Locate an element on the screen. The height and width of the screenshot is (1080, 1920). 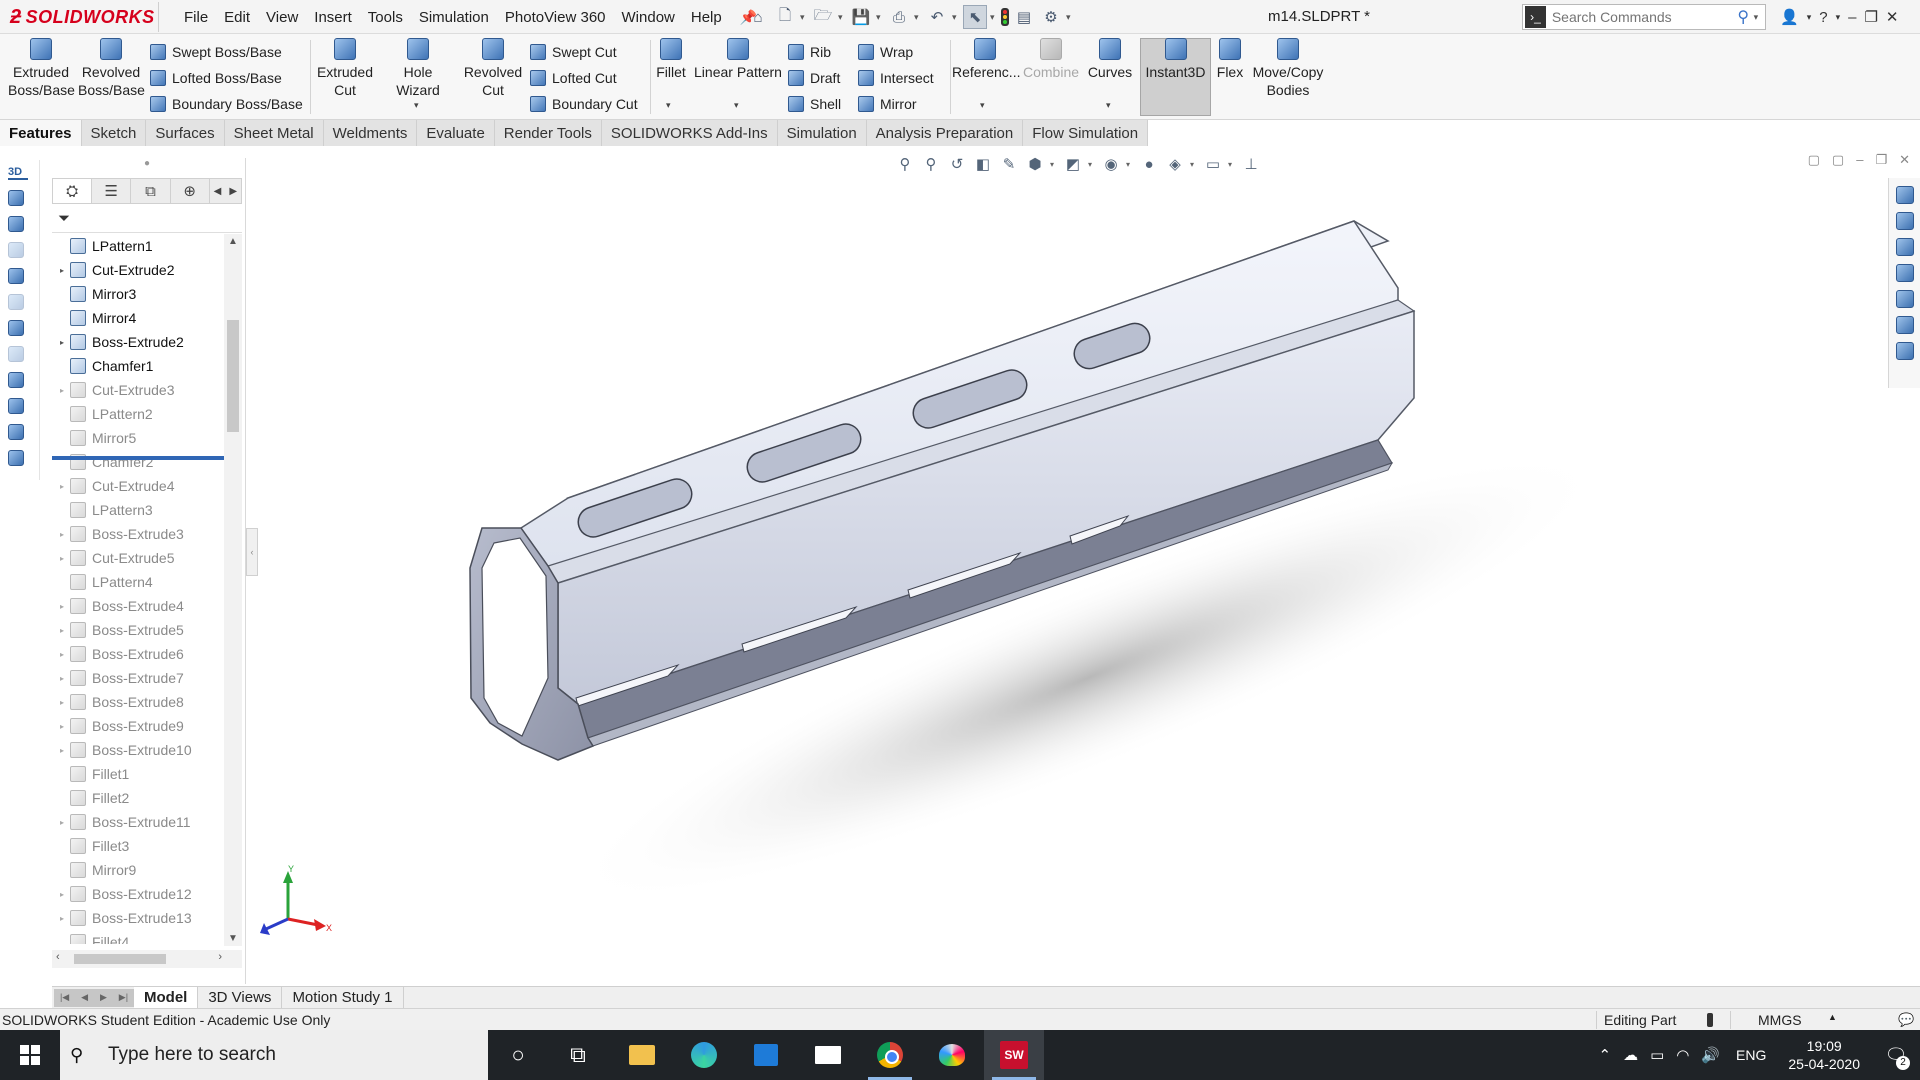
cortana-button: ○ is located at coordinates (518, 1055).